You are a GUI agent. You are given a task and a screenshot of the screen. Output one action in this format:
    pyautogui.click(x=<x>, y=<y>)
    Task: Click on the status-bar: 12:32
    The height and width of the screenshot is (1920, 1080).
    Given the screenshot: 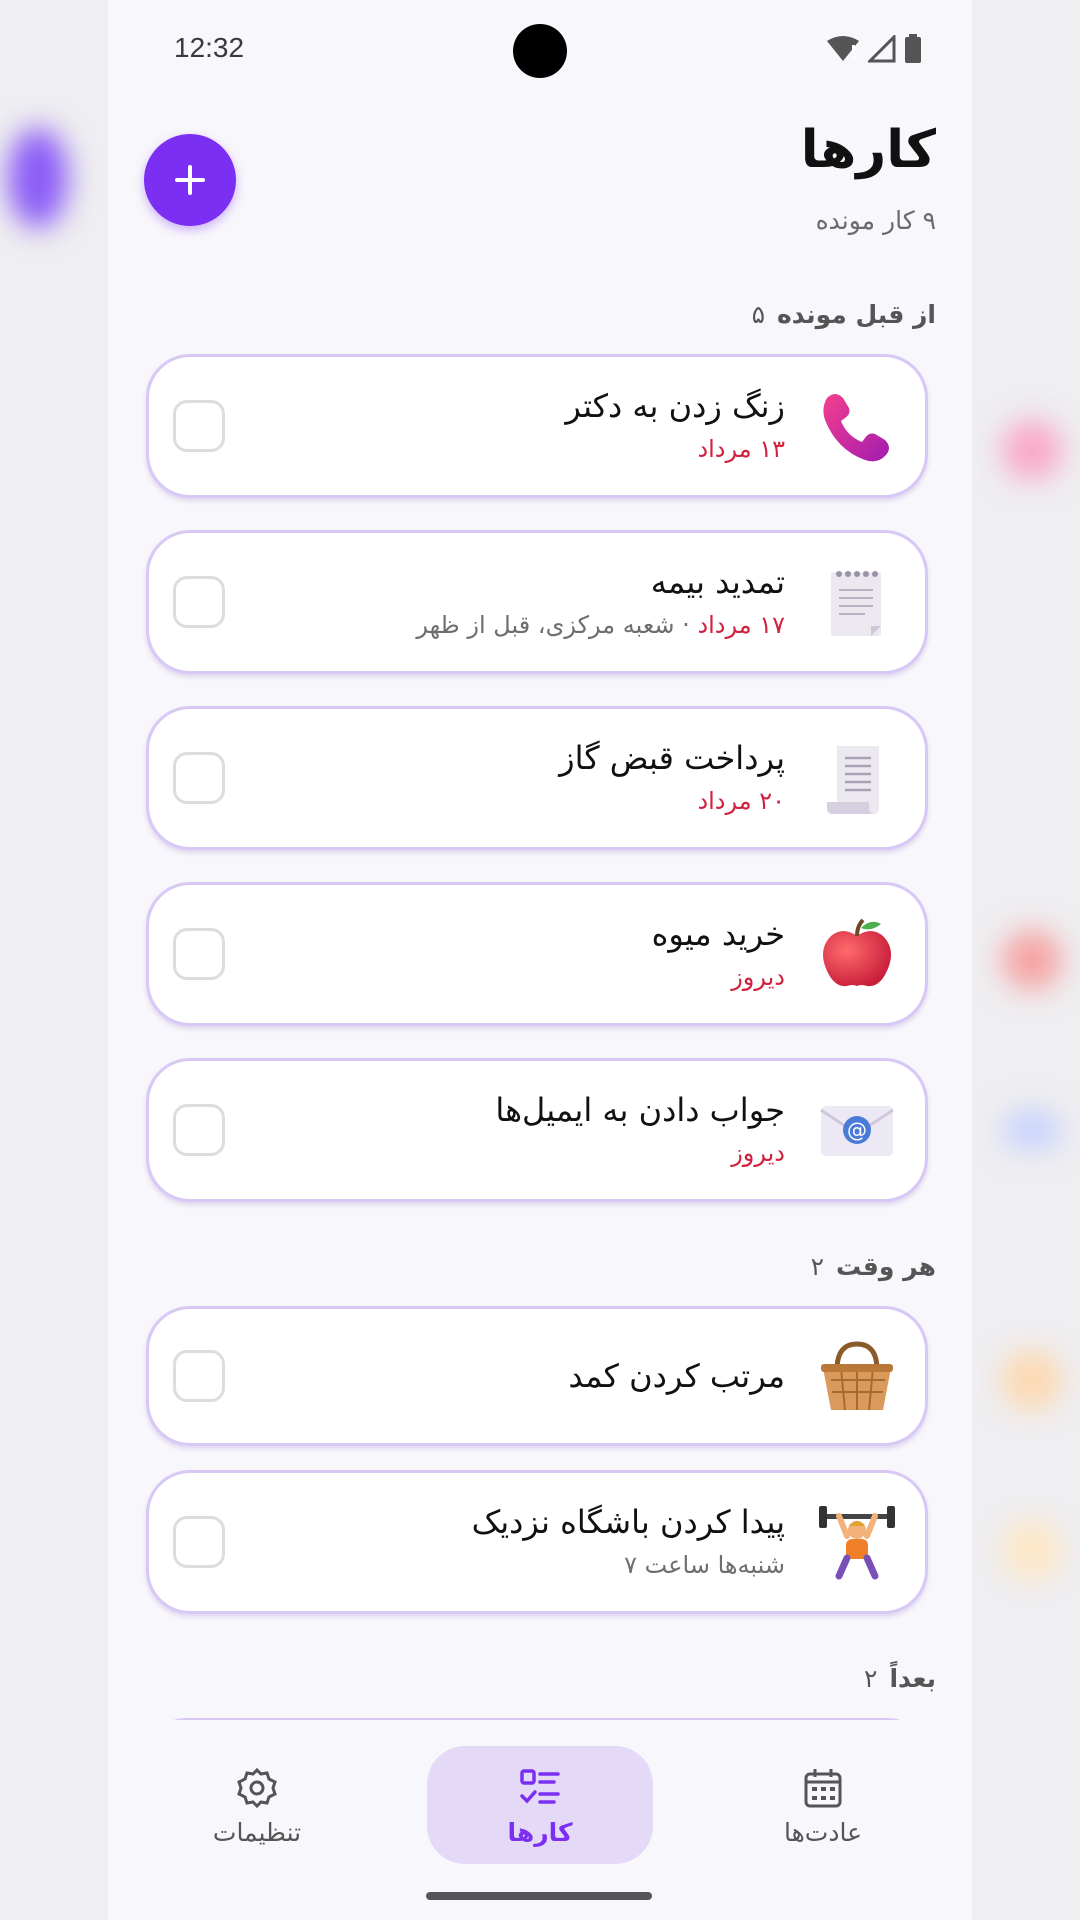 What is the action you would take?
    pyautogui.click(x=540, y=50)
    